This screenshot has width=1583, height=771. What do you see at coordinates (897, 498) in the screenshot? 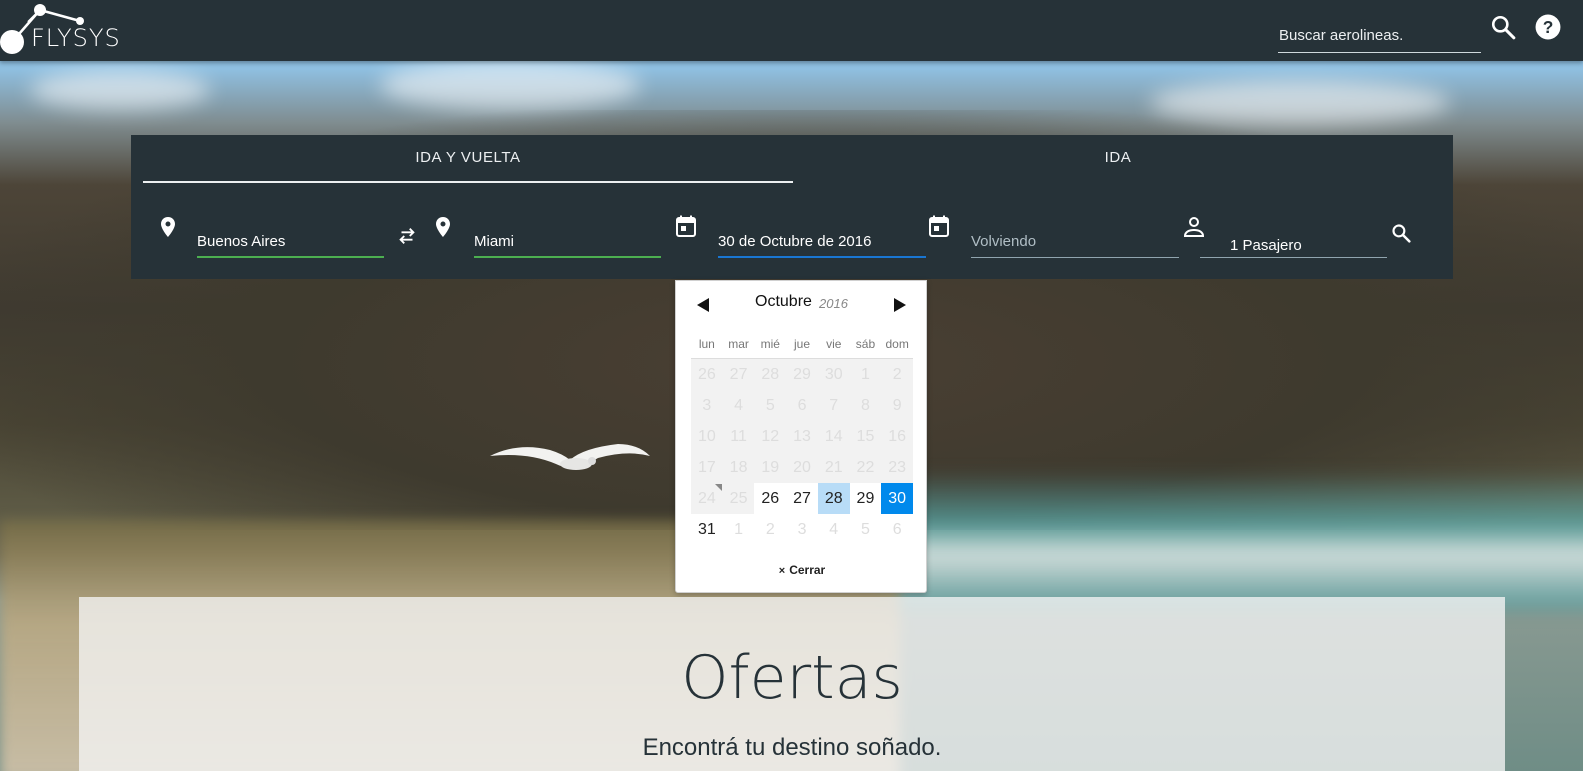
I see `calendar-day-selected: 30` at bounding box center [897, 498].